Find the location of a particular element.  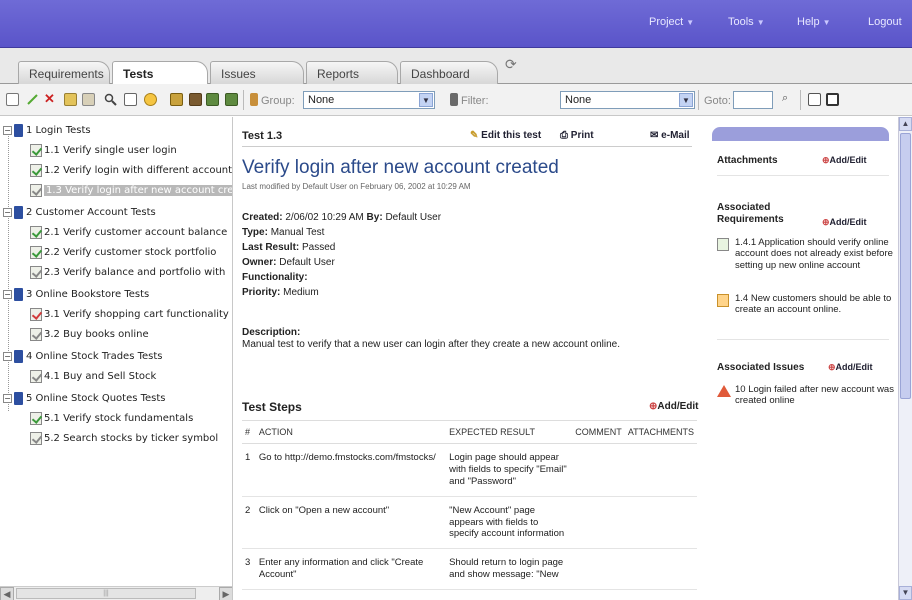

tab-requirements: Requirements is located at coordinates (64, 72).